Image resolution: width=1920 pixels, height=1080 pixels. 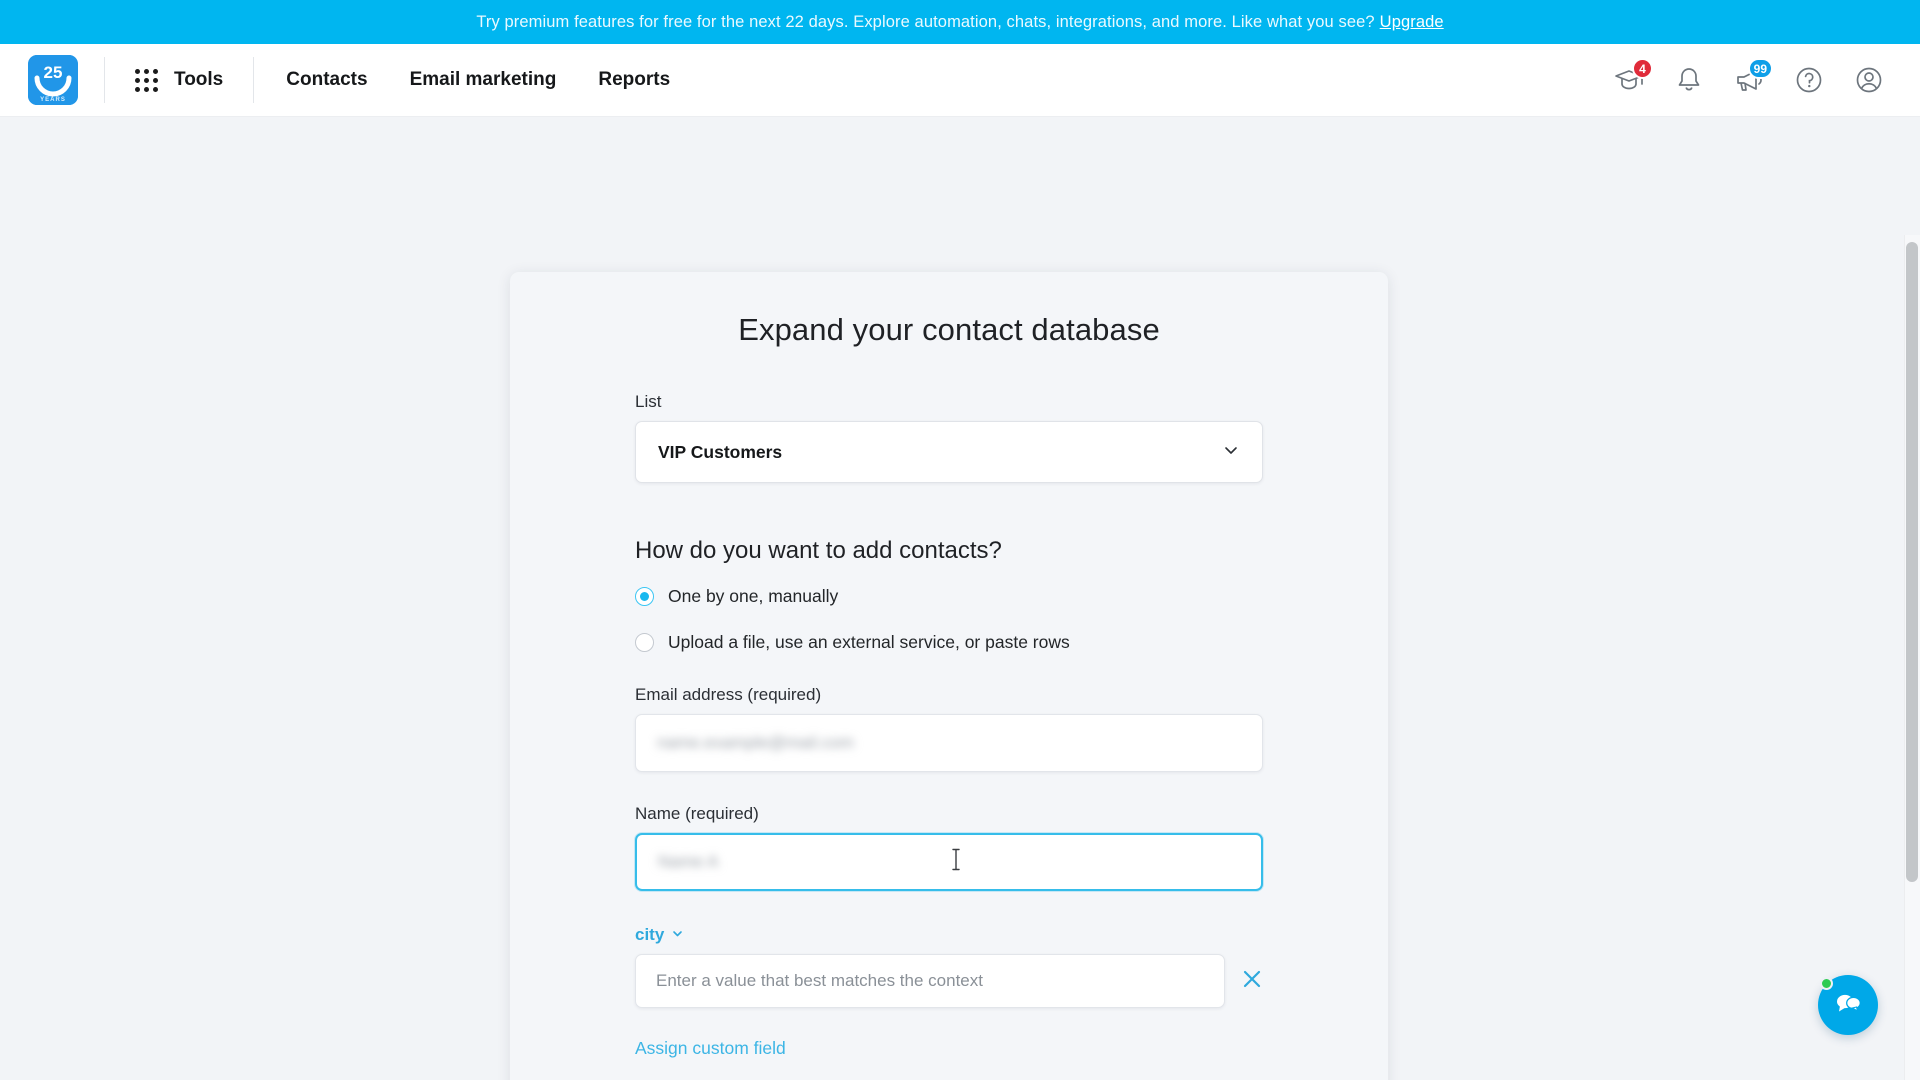 What do you see at coordinates (755, 742) in the screenshot?
I see `email-input-value: name.example@mail.com` at bounding box center [755, 742].